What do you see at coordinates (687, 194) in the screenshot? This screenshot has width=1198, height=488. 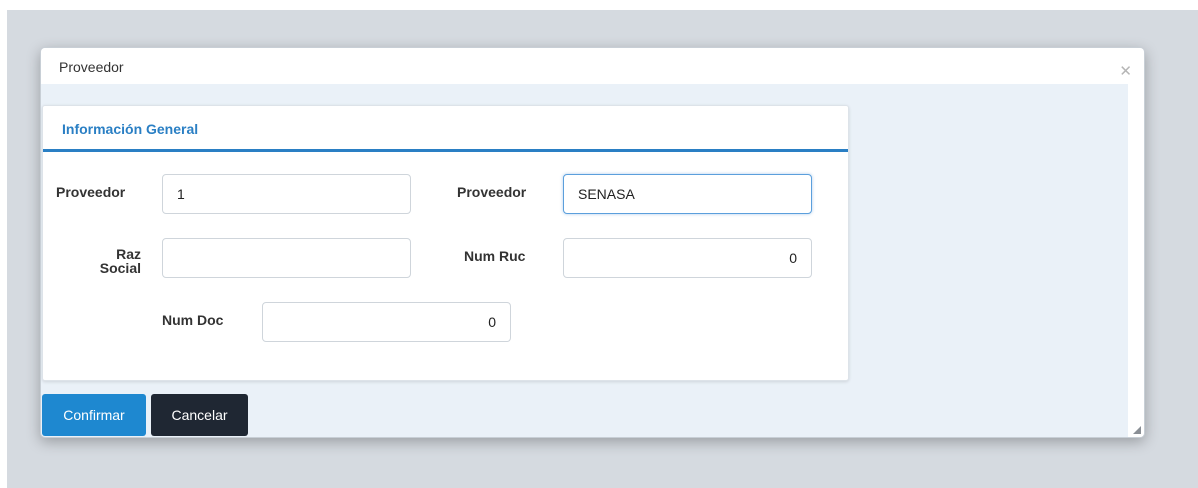 I see `proveedor-name-input` at bounding box center [687, 194].